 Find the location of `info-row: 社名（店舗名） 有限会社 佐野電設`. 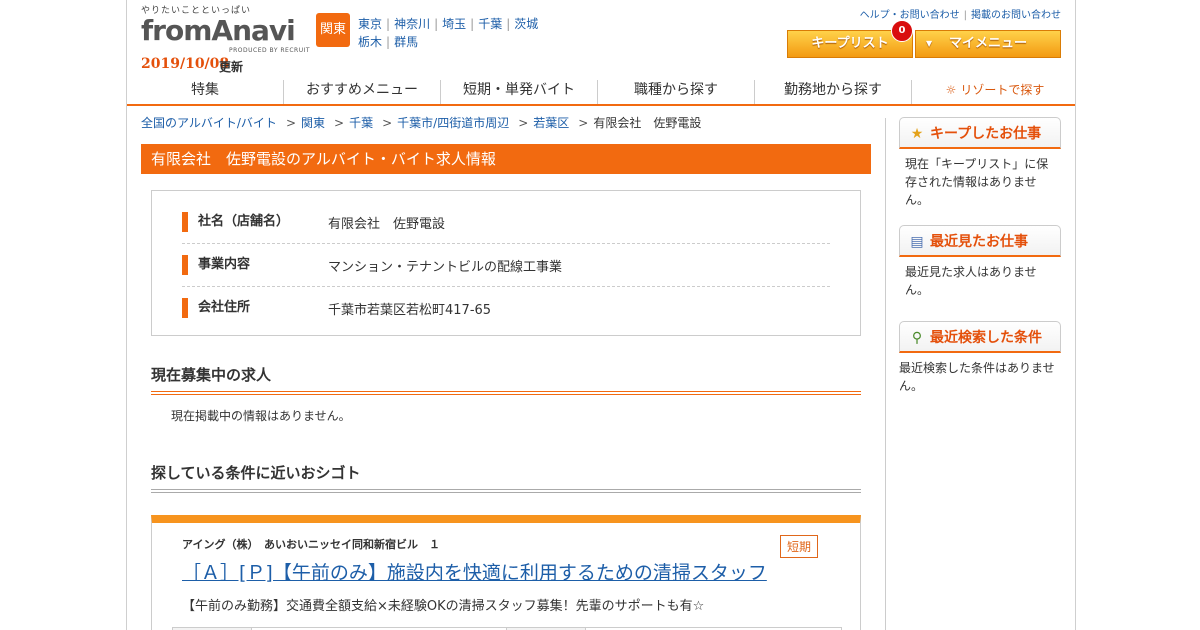

info-row: 社名（店舗名） 有限会社 佐野電設 is located at coordinates (506, 222).